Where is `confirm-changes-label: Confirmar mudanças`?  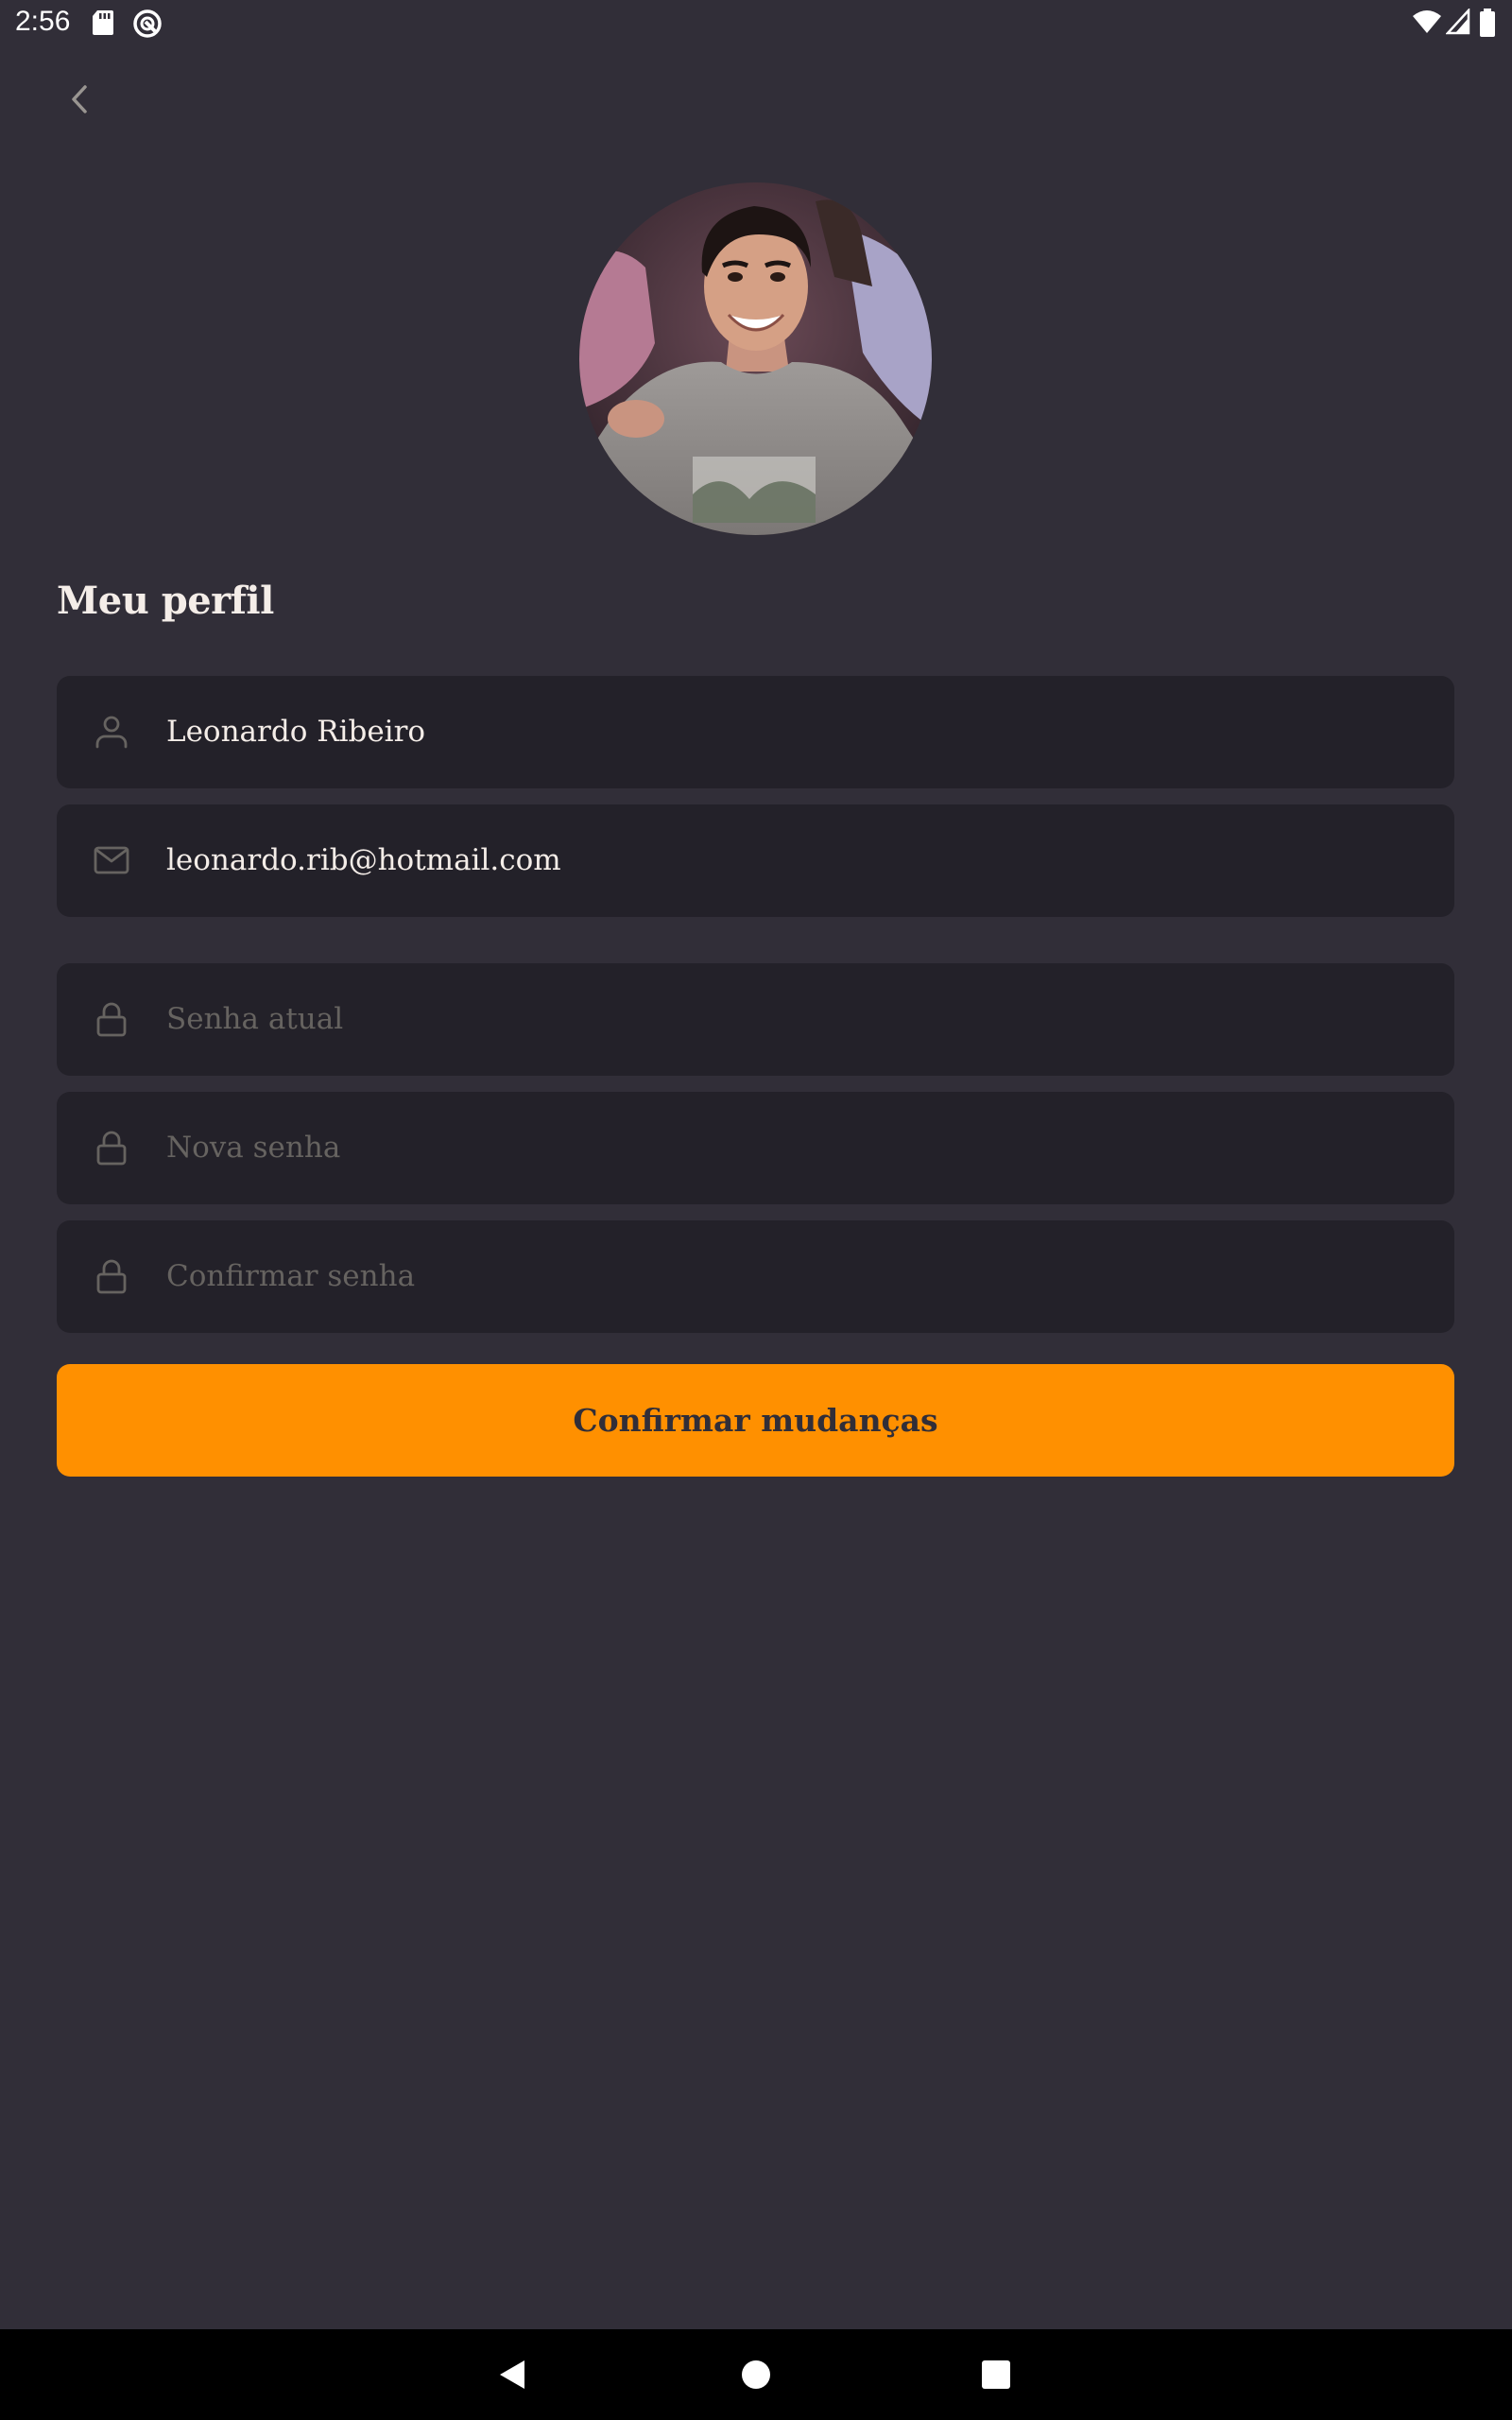 confirm-changes-label: Confirmar mudanças is located at coordinates (755, 1420).